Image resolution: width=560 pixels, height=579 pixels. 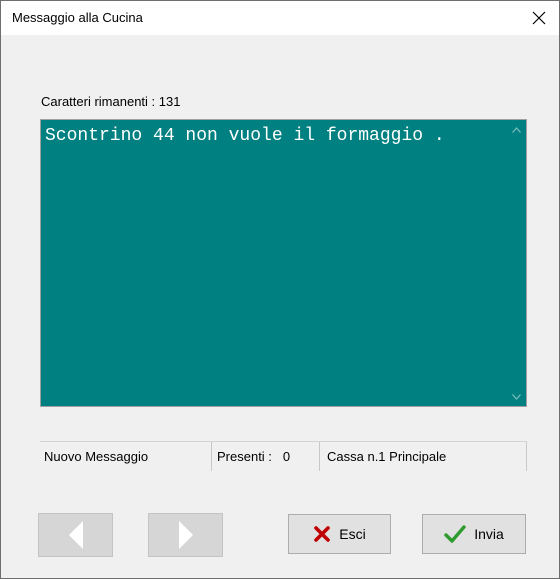 I want to click on remaining-characters: Caratteri rimanenti : 131, so click(x=110, y=101).